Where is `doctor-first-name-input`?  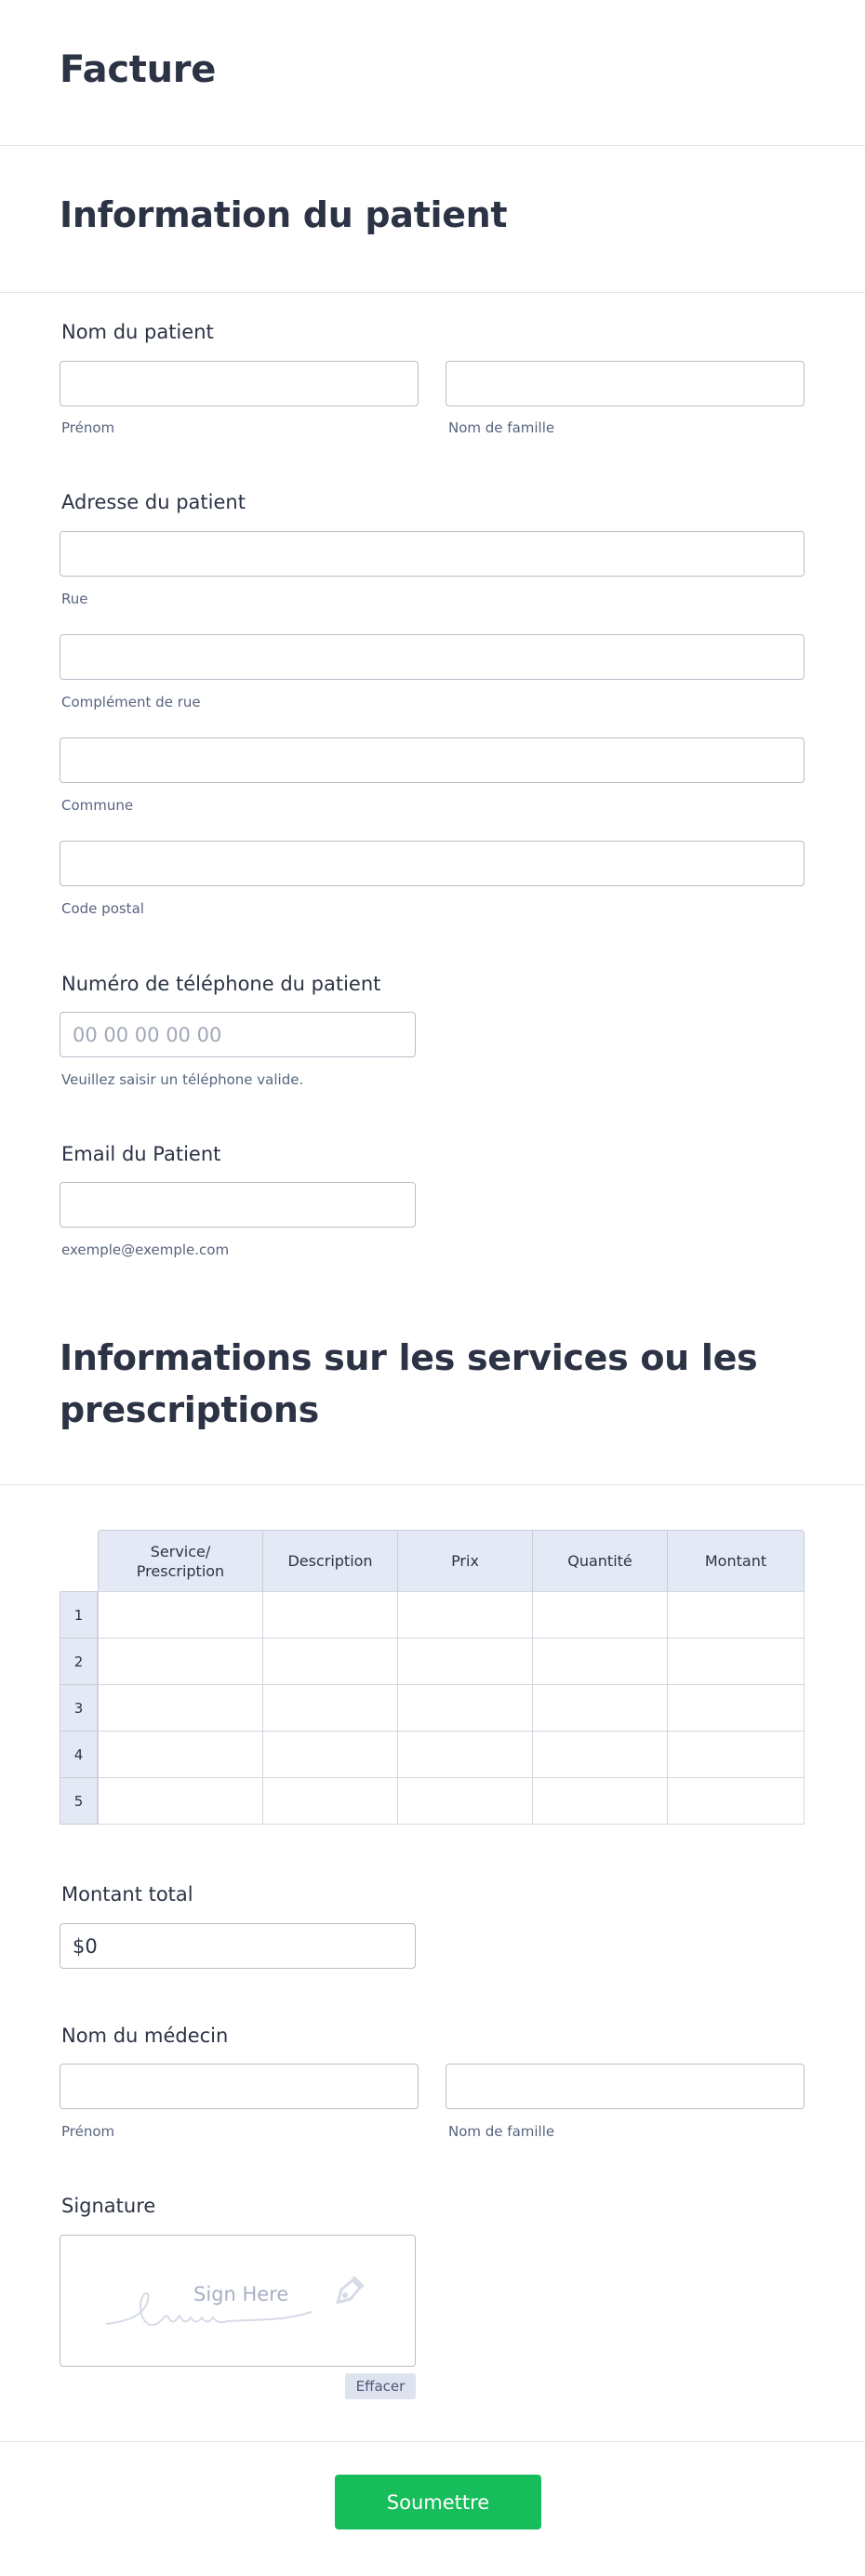
doctor-first-name-input is located at coordinates (239, 2086).